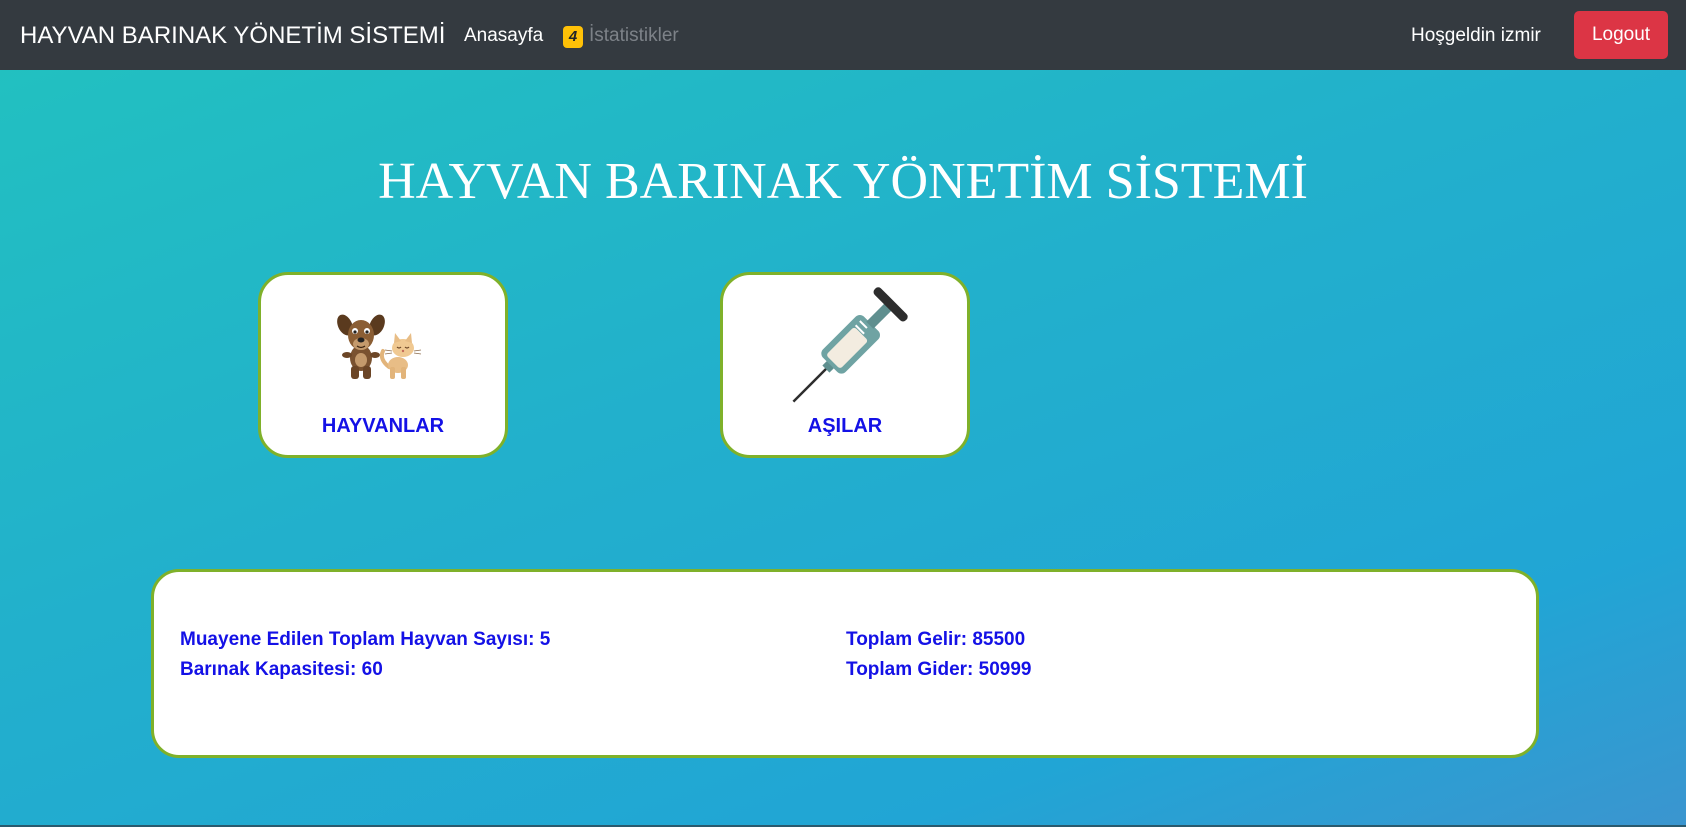  What do you see at coordinates (936, 639) in the screenshot?
I see `total-income-stat: Toplam Gelir: 85500` at bounding box center [936, 639].